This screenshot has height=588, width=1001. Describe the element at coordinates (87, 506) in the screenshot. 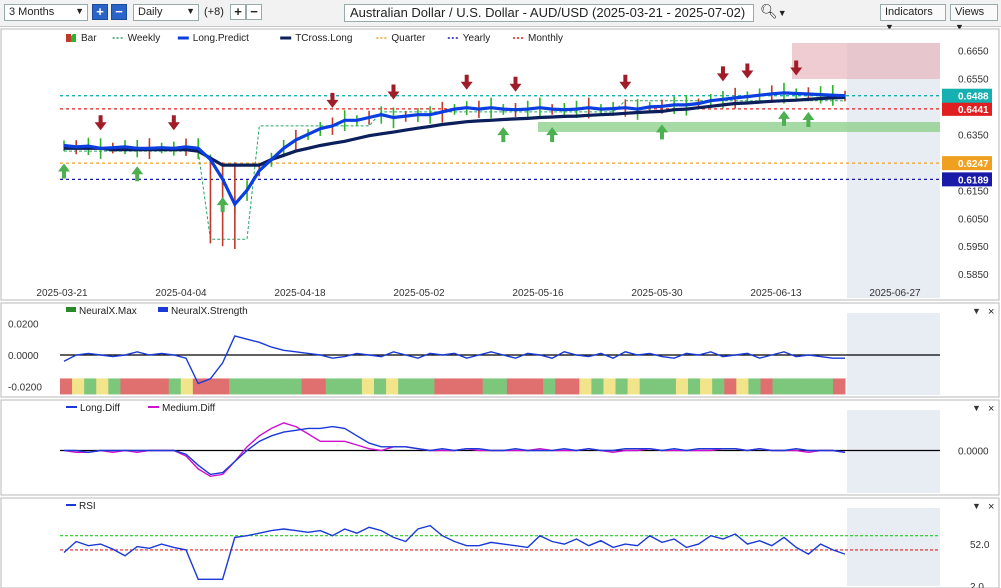

I see `legend-label: RSI` at that location.